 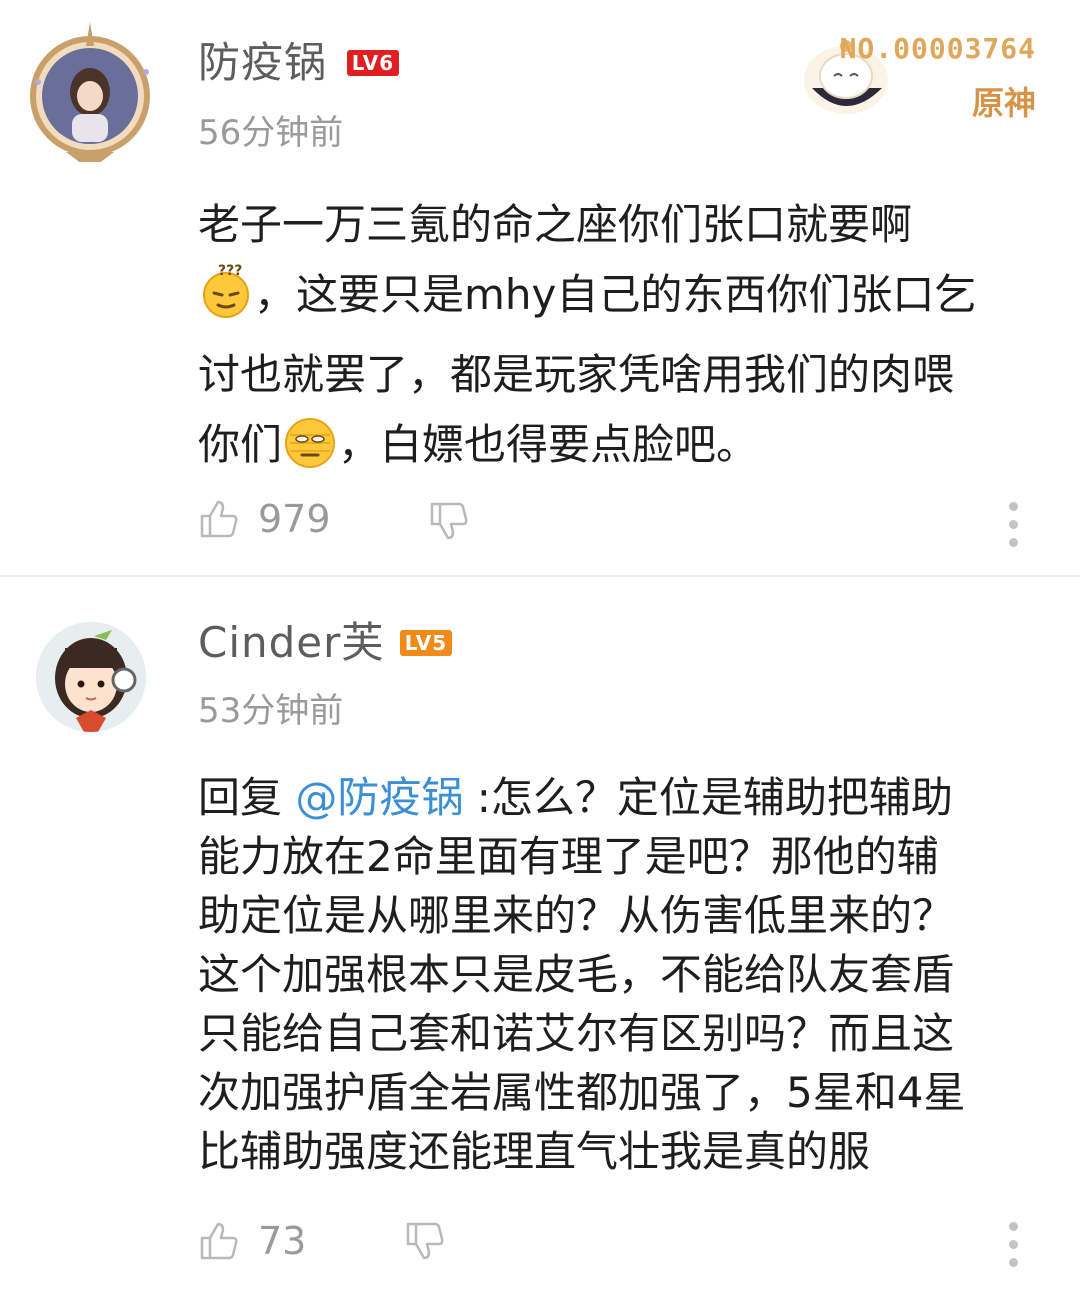 What do you see at coordinates (294, 519) in the screenshot?
I see `like-count: 979` at bounding box center [294, 519].